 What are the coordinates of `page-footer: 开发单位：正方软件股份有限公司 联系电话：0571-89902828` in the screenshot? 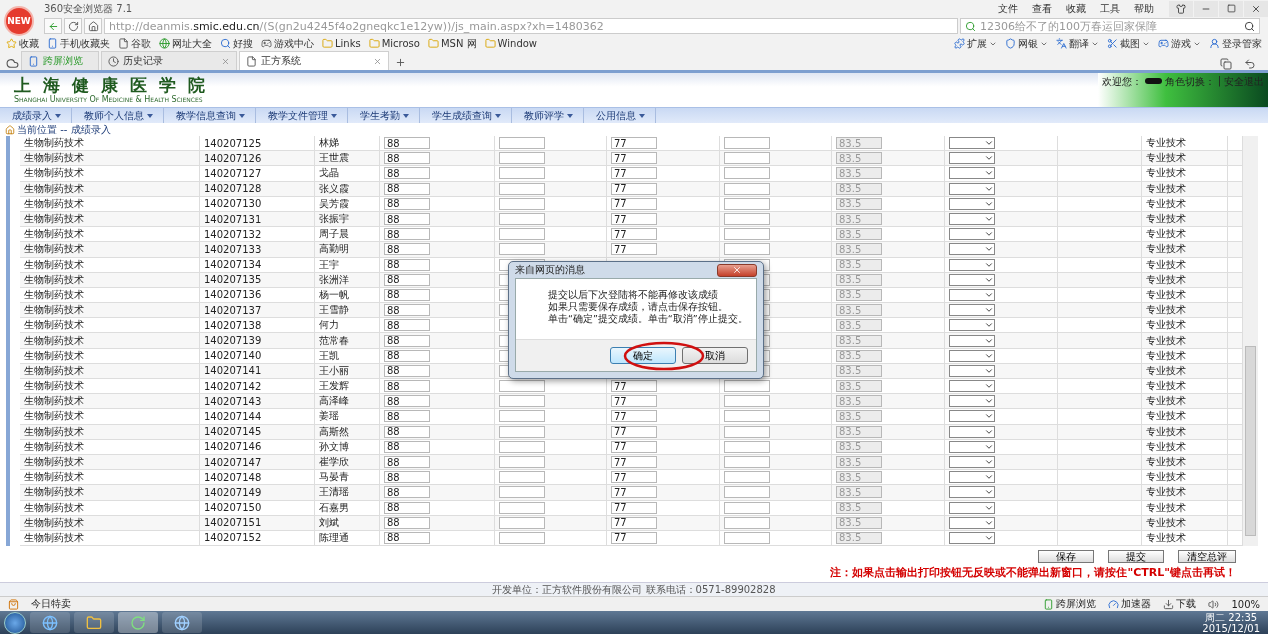 It's located at (634, 589).